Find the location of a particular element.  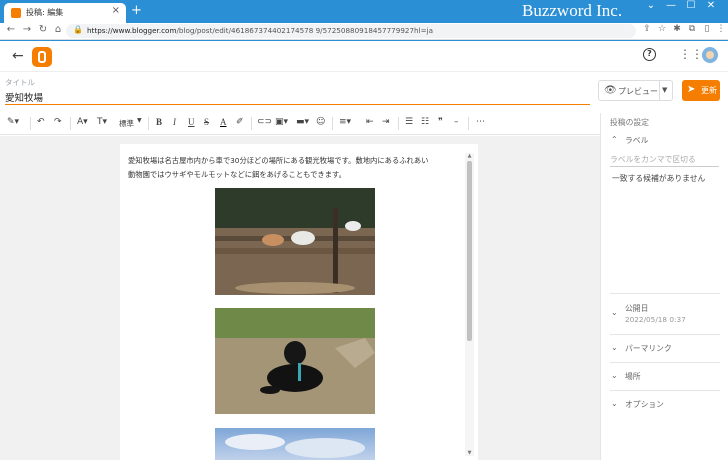

quote-icon: ❞ is located at coordinates (440, 122).